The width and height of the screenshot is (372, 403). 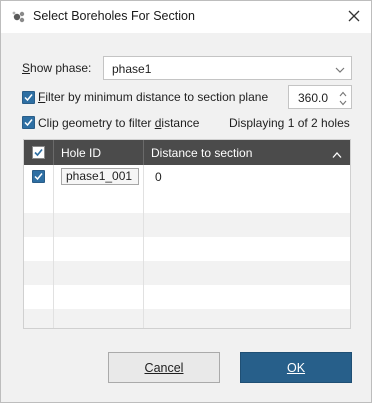 What do you see at coordinates (164, 367) in the screenshot?
I see `cancel-button: Cancel` at bounding box center [164, 367].